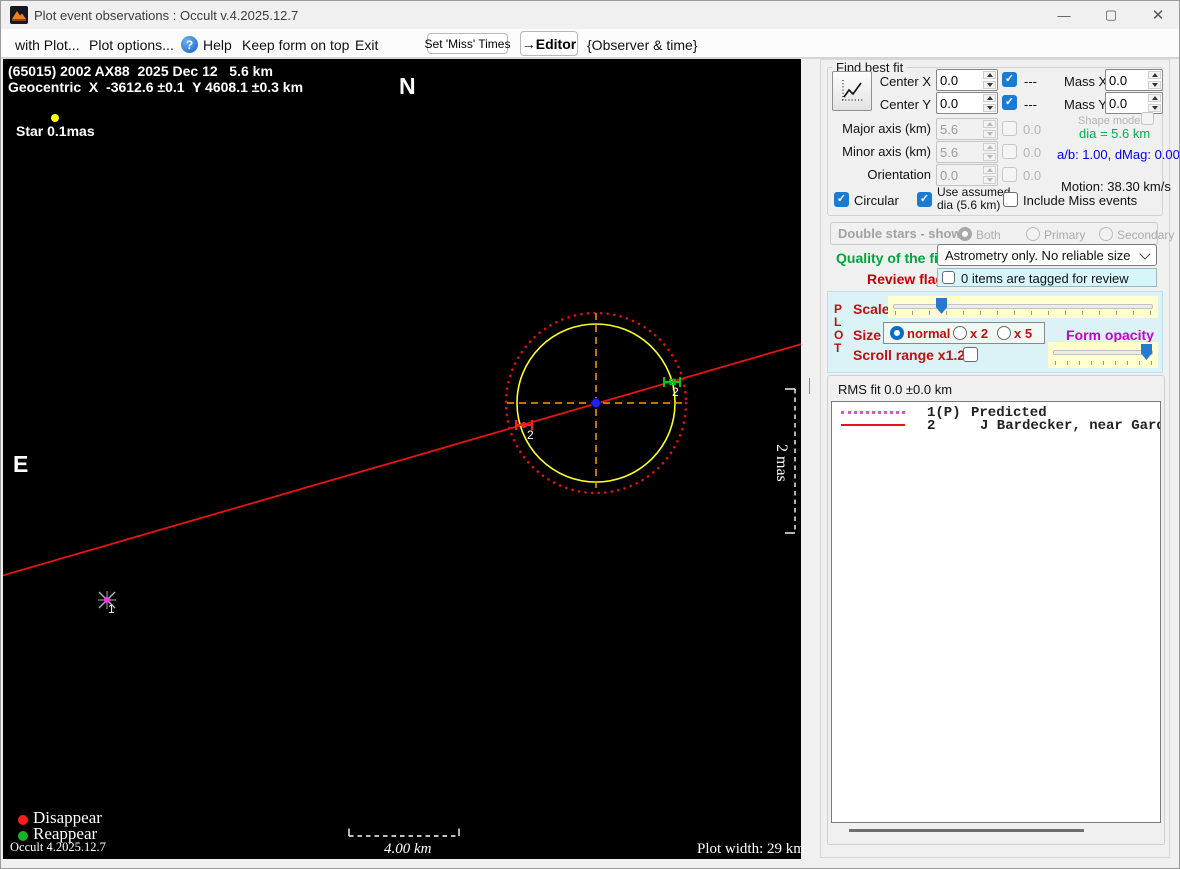  Describe the element at coordinates (1134, 103) in the screenshot. I see `mass-y-input` at that location.